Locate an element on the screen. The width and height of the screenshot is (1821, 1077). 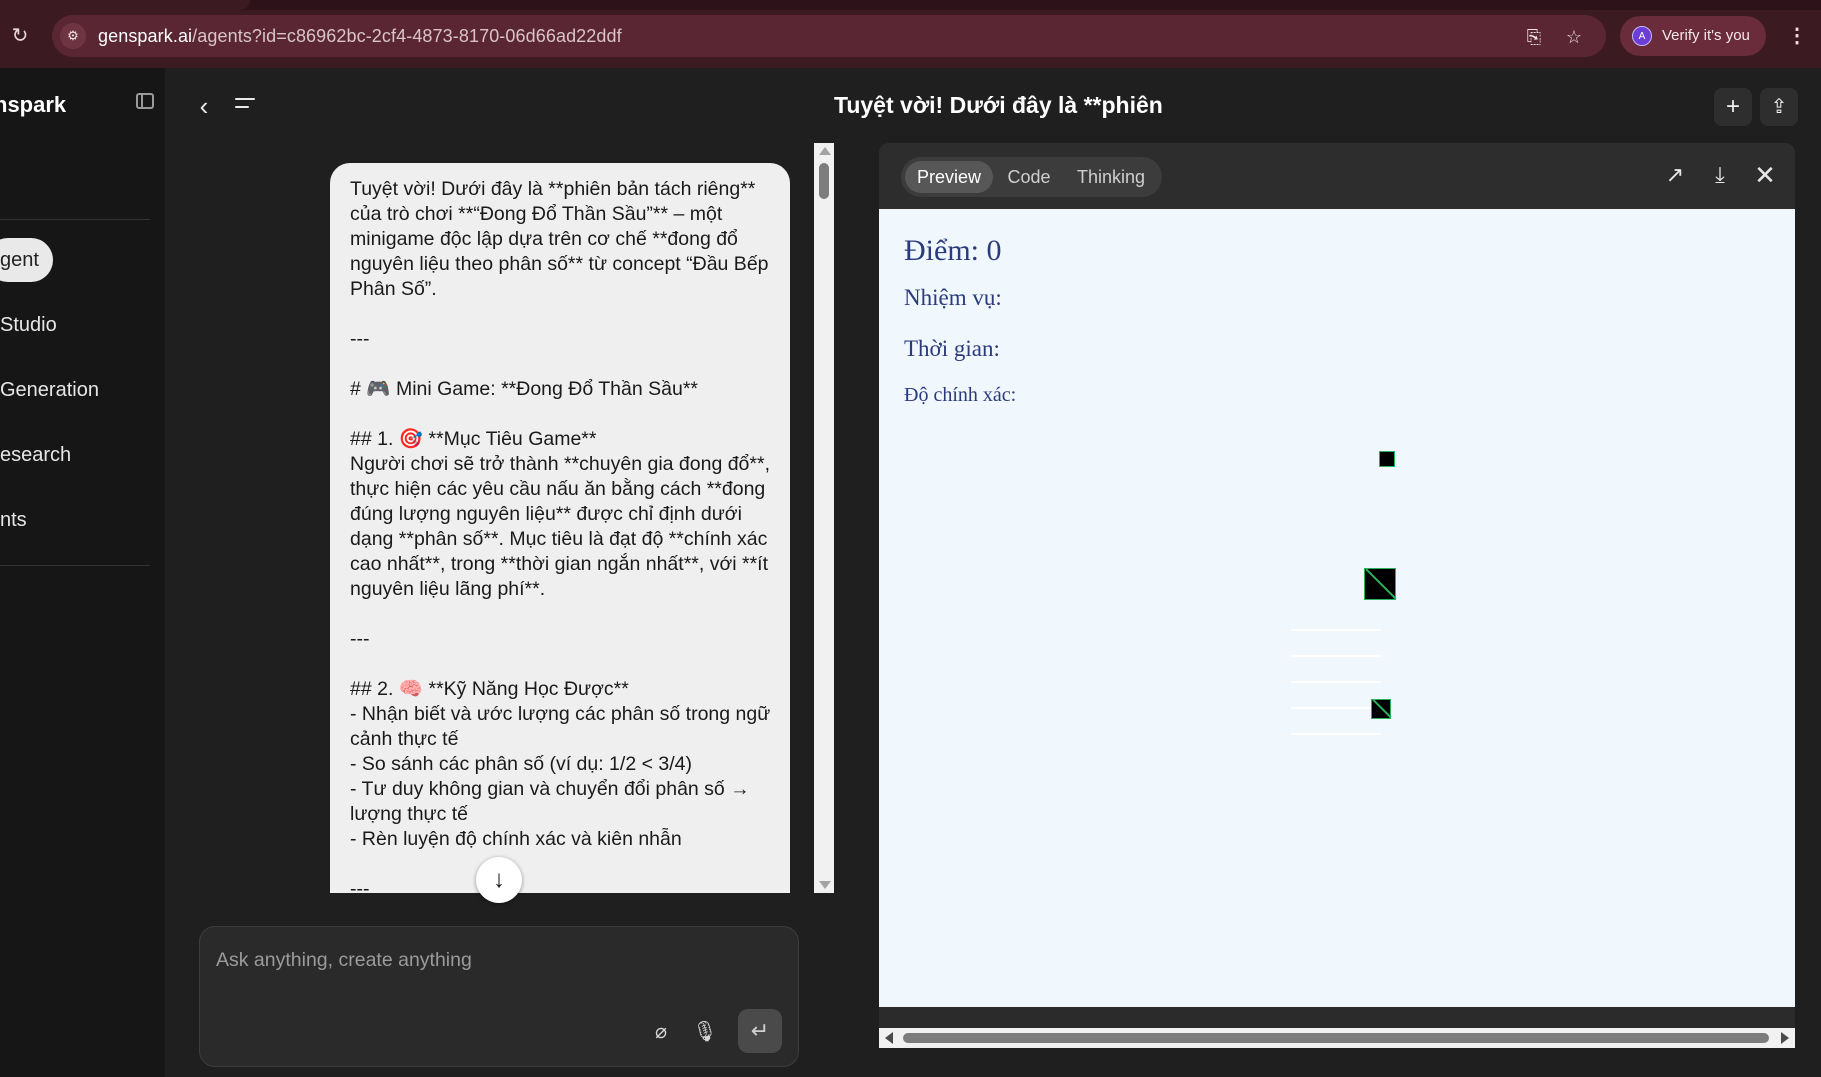
preview-panel-header: Preview Code Thinking ↗ ⤓ ✕ is located at coordinates (1337, 176).